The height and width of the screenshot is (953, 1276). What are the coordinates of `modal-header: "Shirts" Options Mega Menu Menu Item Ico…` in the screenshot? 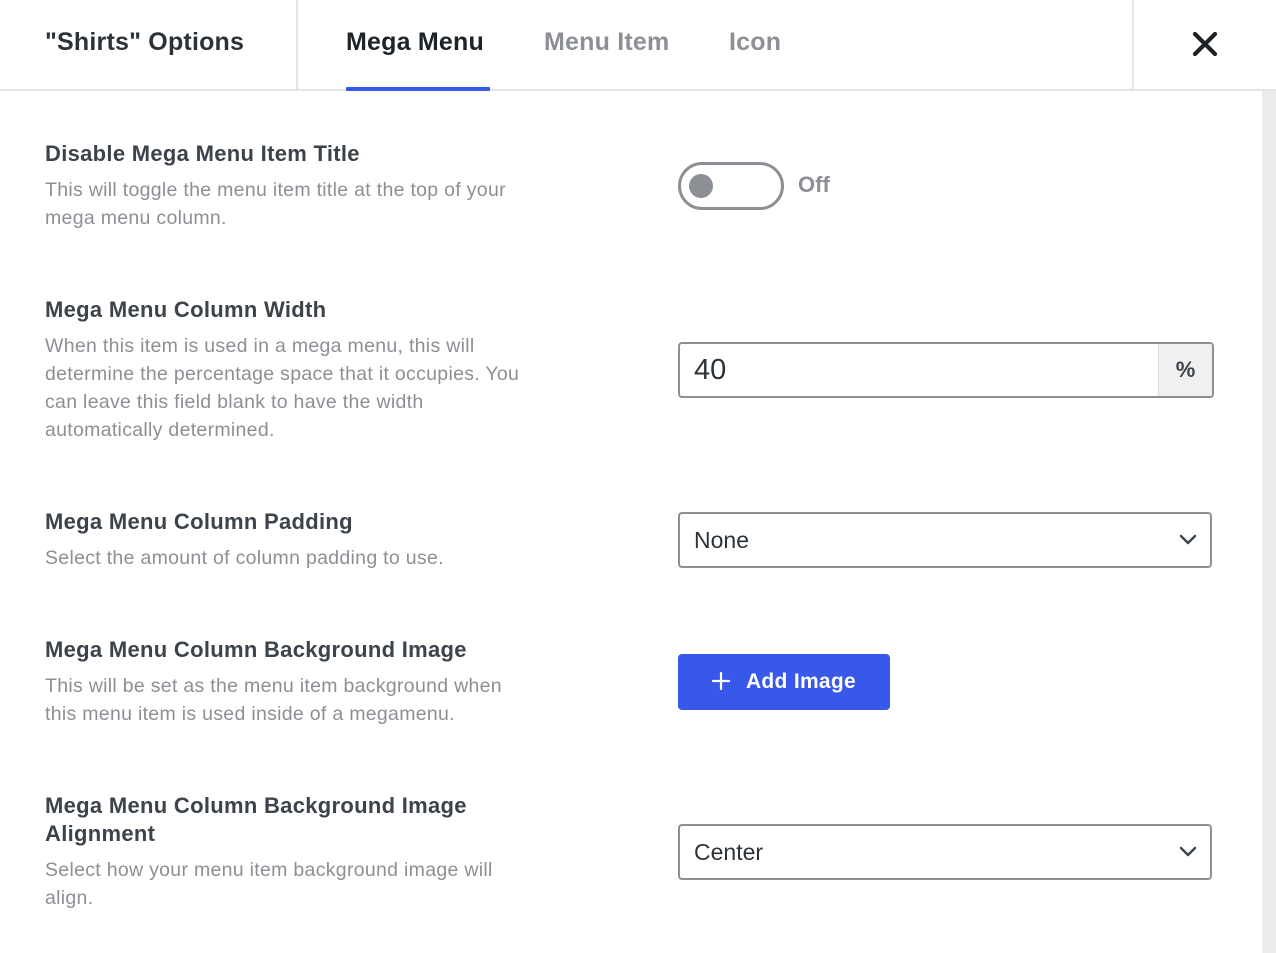 It's located at (638, 45).